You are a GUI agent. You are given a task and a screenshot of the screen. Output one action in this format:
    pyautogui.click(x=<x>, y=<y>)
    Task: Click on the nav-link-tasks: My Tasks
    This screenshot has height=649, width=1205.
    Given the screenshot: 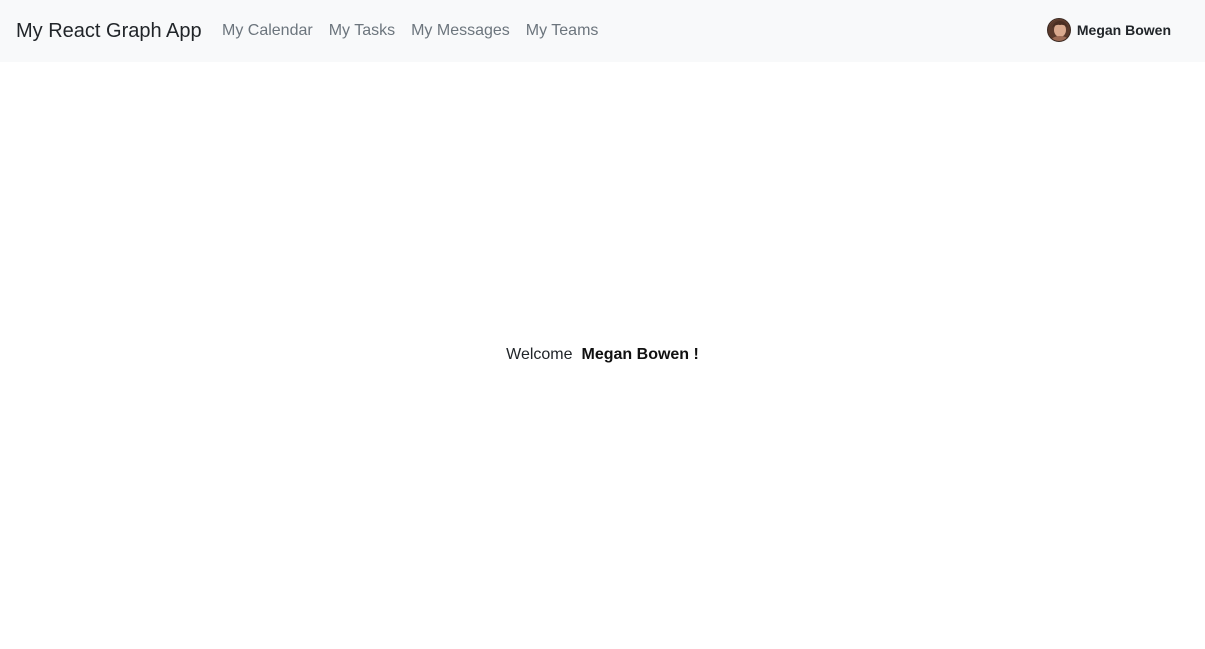 What is the action you would take?
    pyautogui.click(x=362, y=31)
    